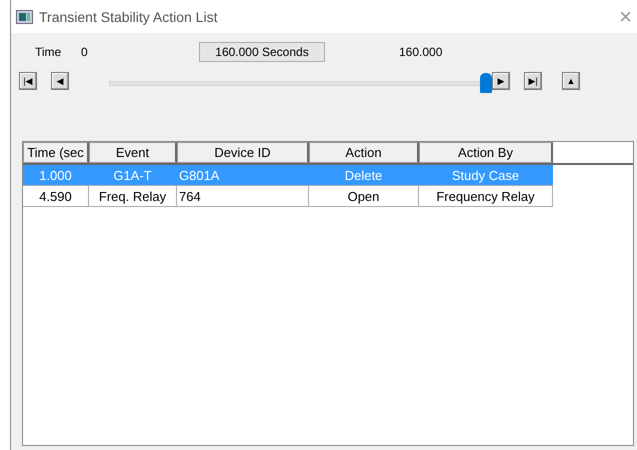 This screenshot has height=450, width=637. I want to click on current-time-display: 160.000 Seconds, so click(262, 52).